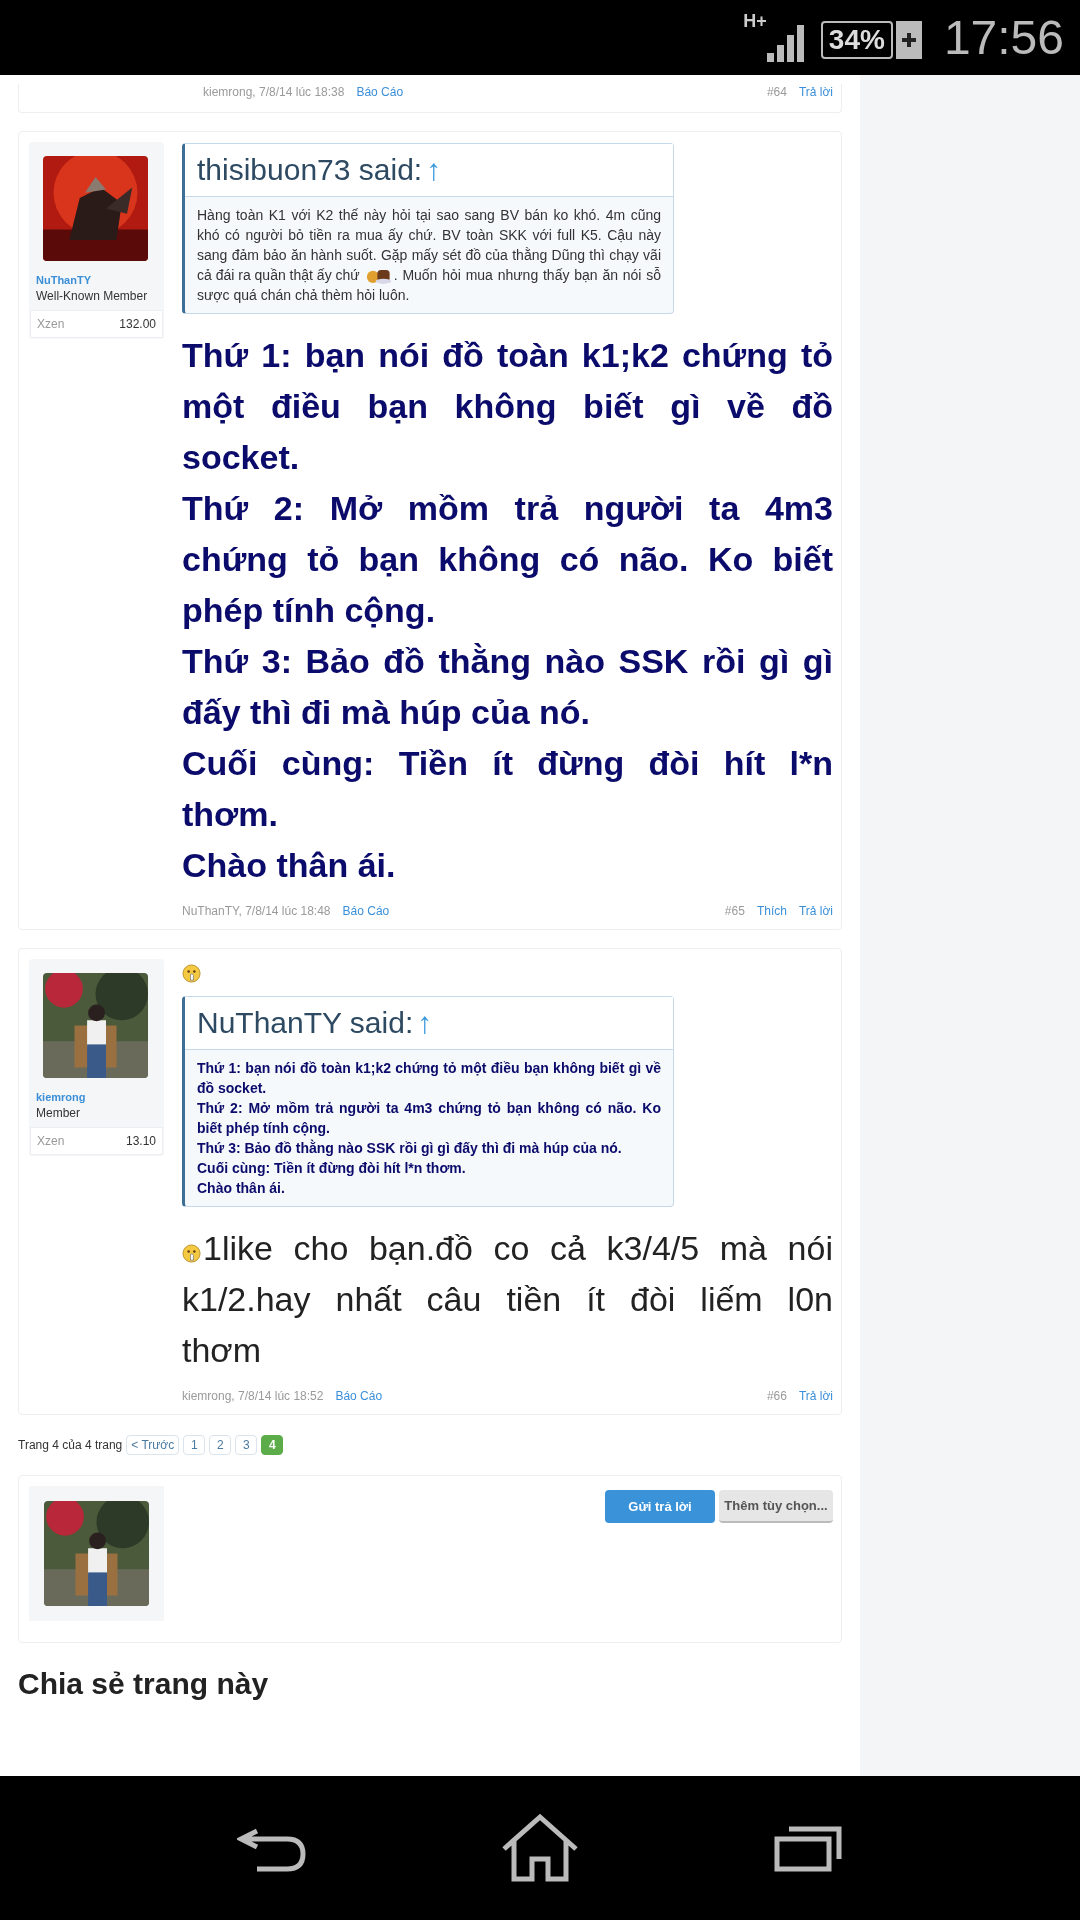  I want to click on user-title: Well-Known Member, so click(92, 296).